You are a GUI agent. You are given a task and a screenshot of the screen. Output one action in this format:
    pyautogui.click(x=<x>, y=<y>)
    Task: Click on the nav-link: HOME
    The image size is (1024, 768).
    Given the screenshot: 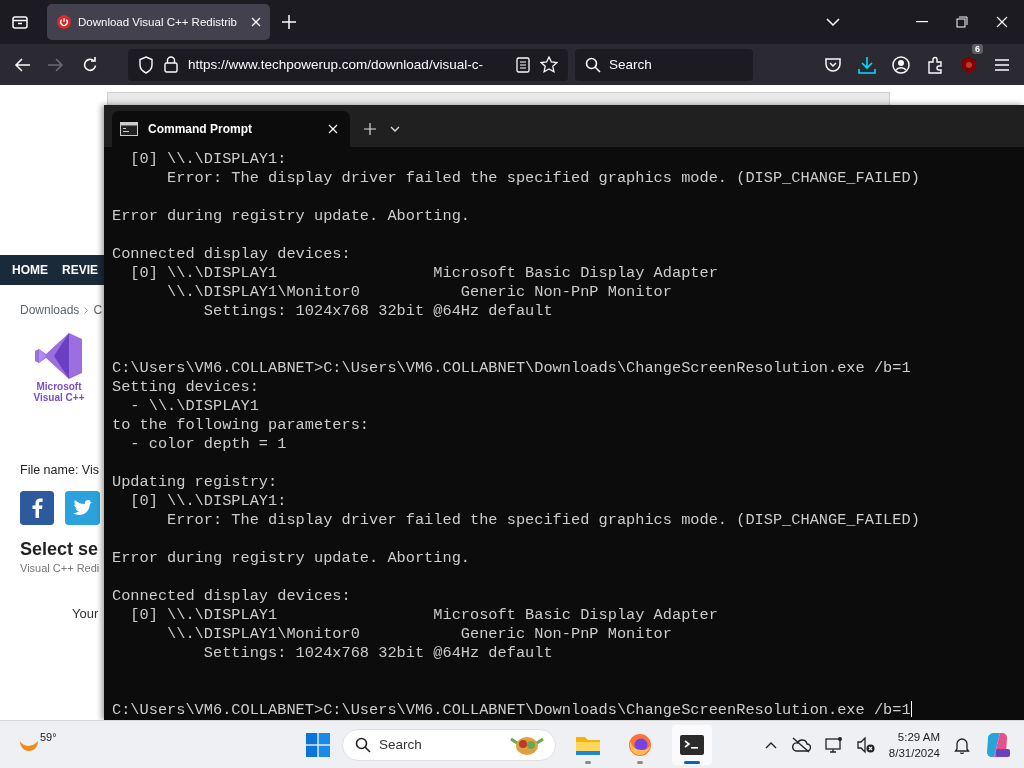 What is the action you would take?
    pyautogui.click(x=30, y=270)
    